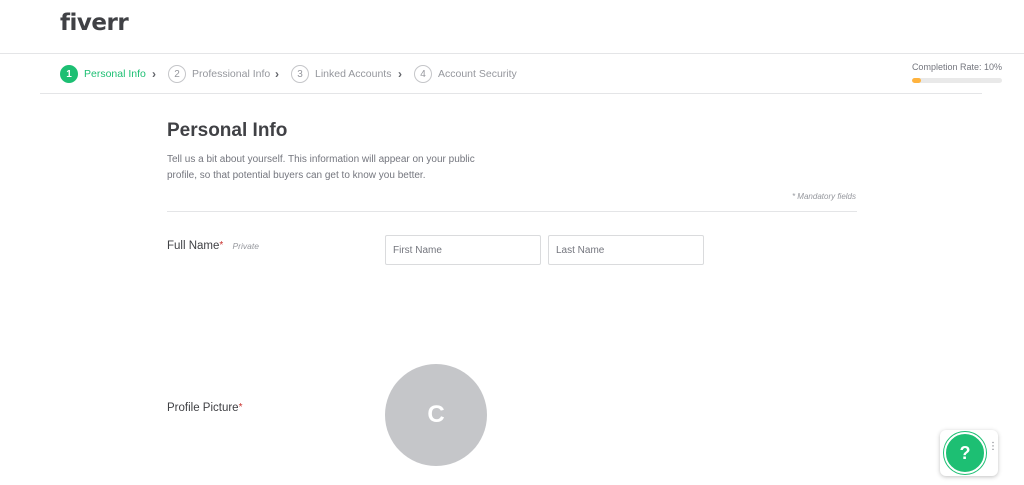  Describe the element at coordinates (94, 23) in the screenshot. I see `fiverr-logo: fiverr` at that location.